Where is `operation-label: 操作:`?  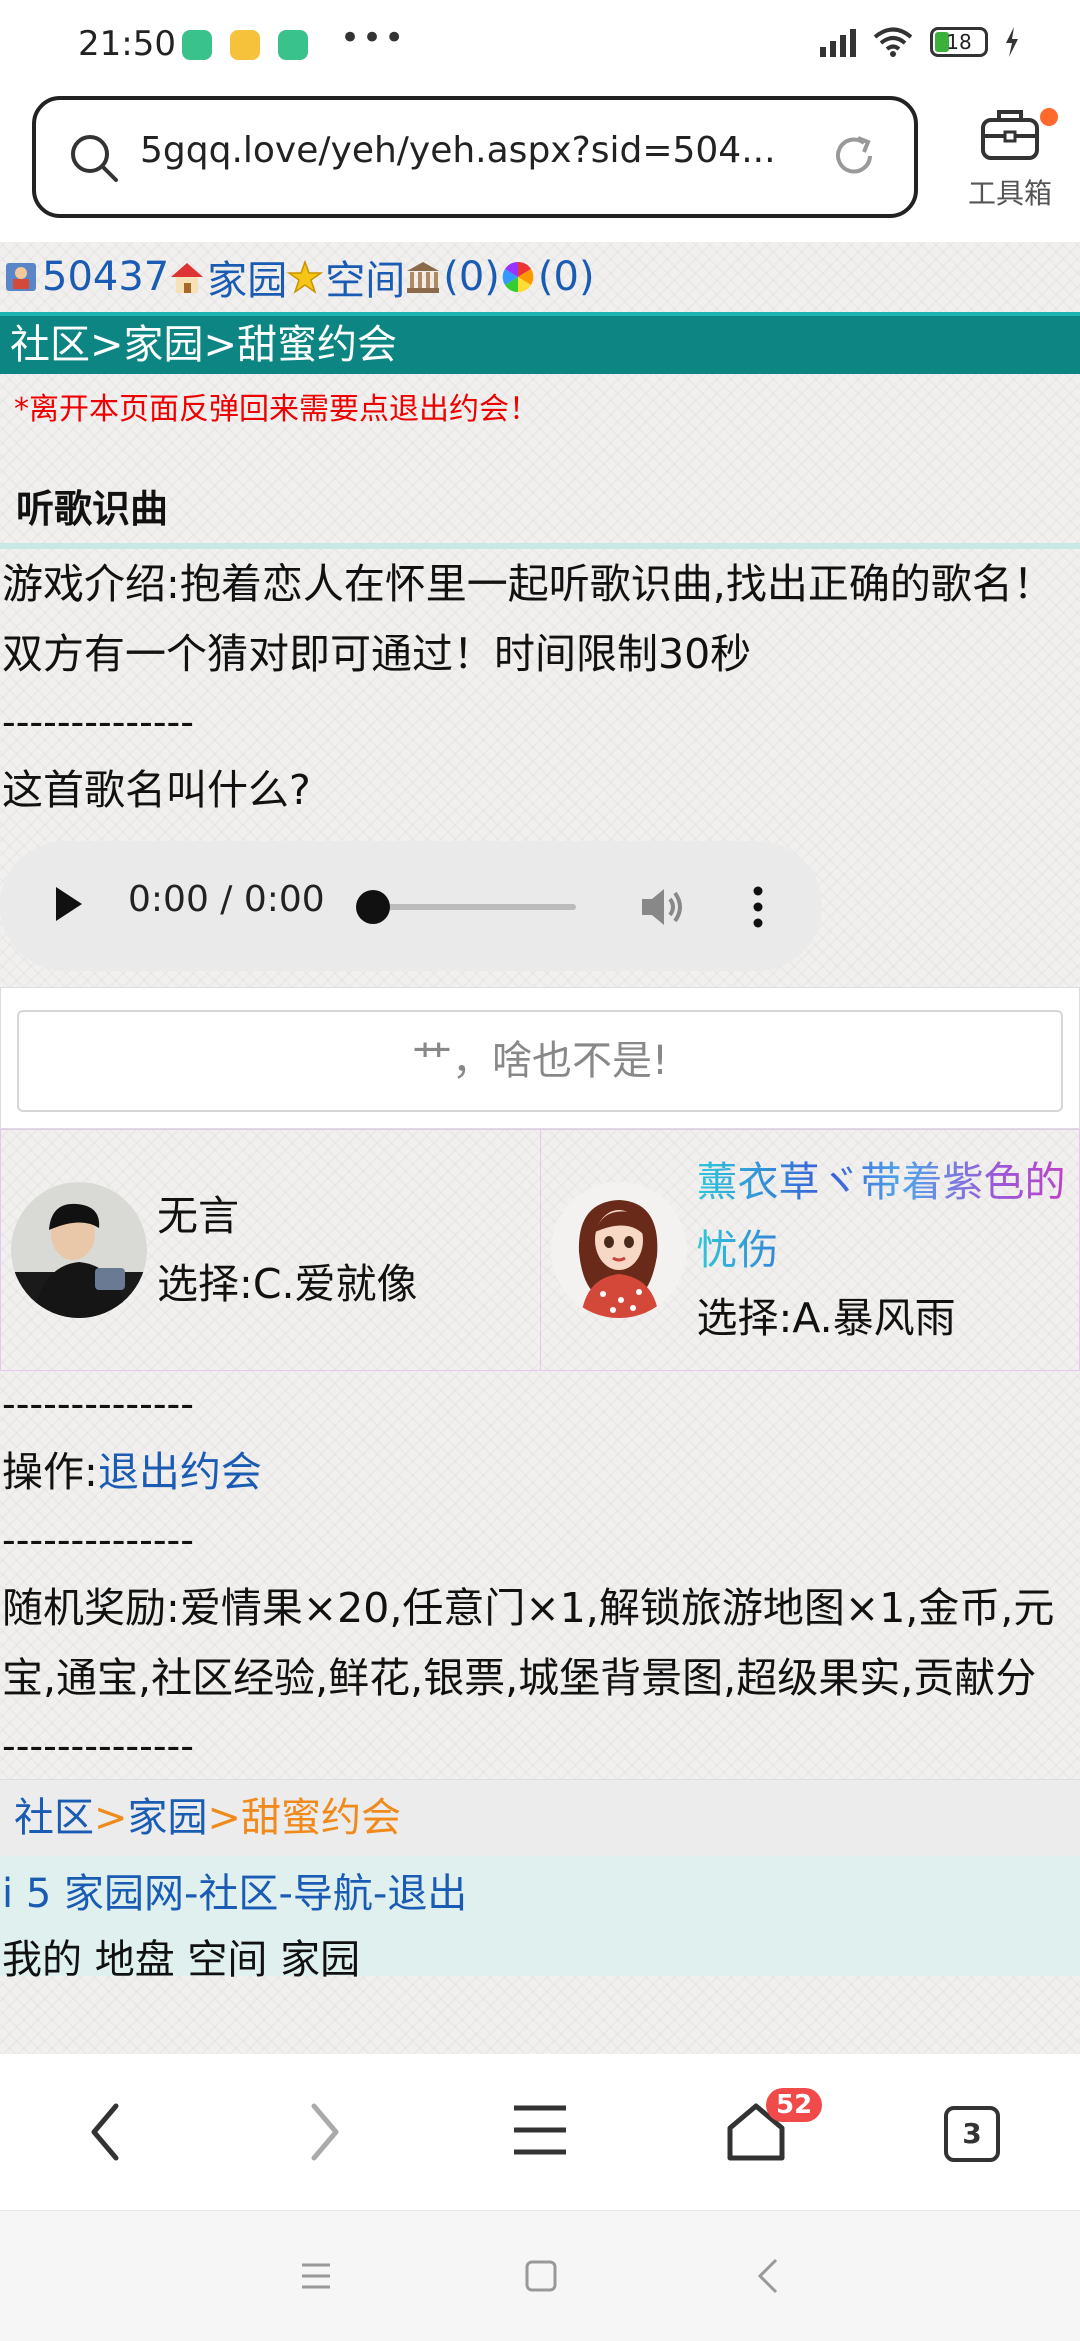 operation-label: 操作: is located at coordinates (50, 1472).